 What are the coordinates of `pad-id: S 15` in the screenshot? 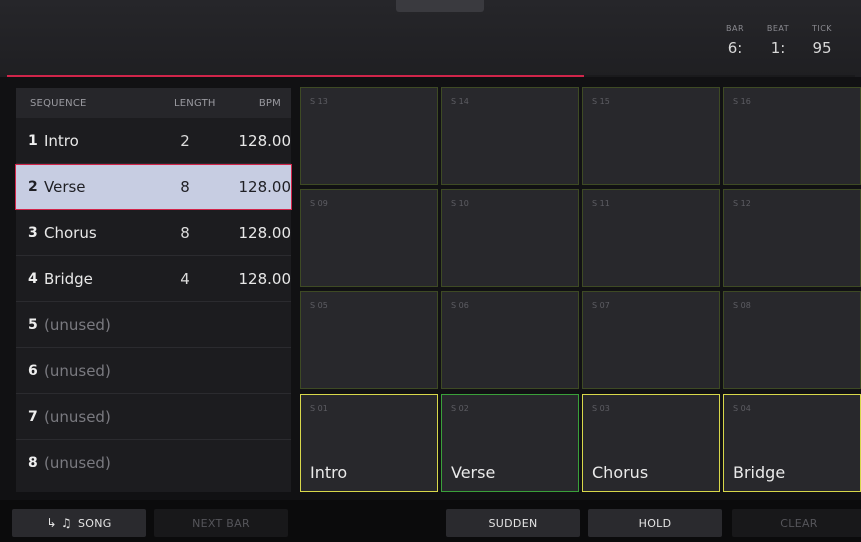 It's located at (601, 101).